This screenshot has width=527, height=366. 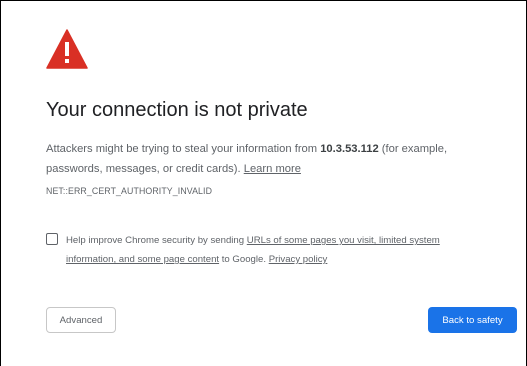 I want to click on back-to-safety-button: Back to safety, so click(x=472, y=320).